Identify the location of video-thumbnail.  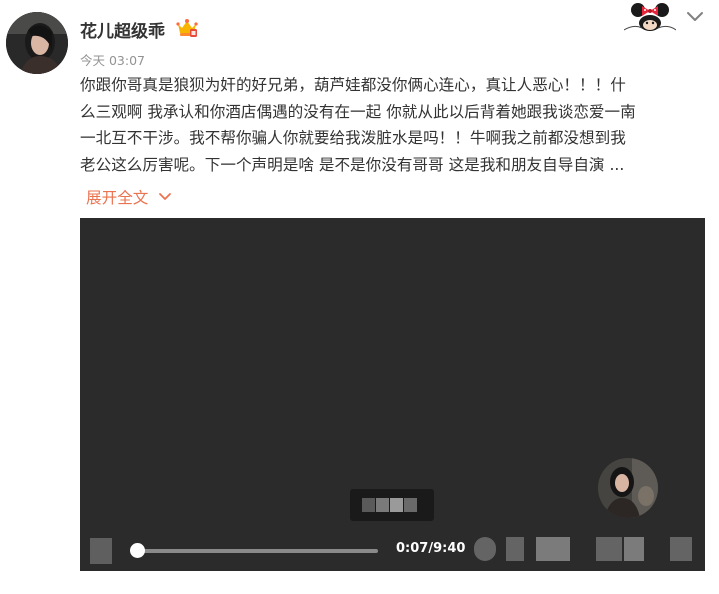
(628, 488).